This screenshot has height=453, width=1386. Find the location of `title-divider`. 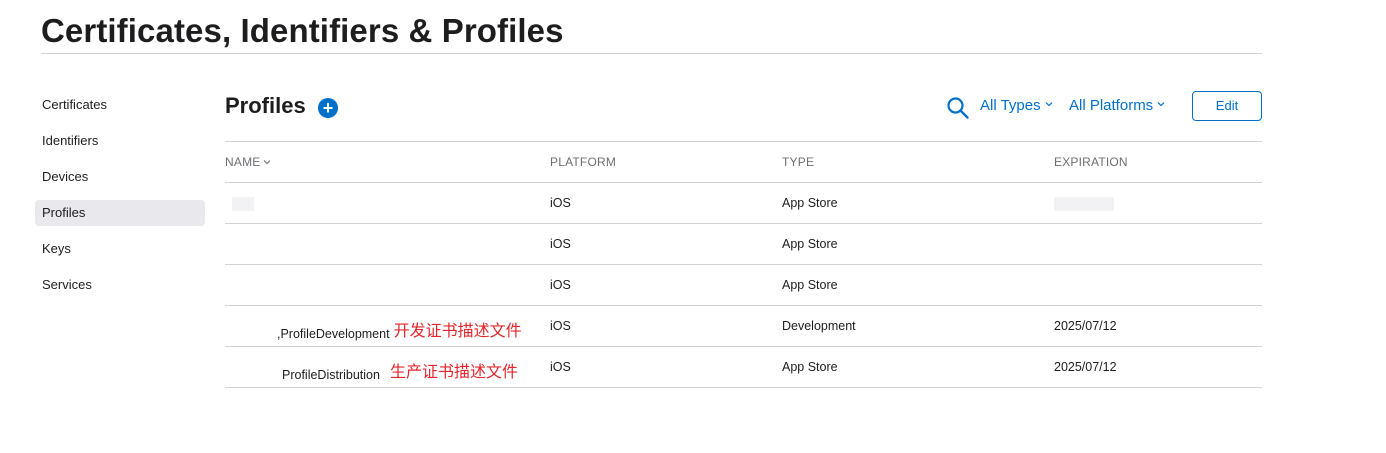

title-divider is located at coordinates (651, 53).